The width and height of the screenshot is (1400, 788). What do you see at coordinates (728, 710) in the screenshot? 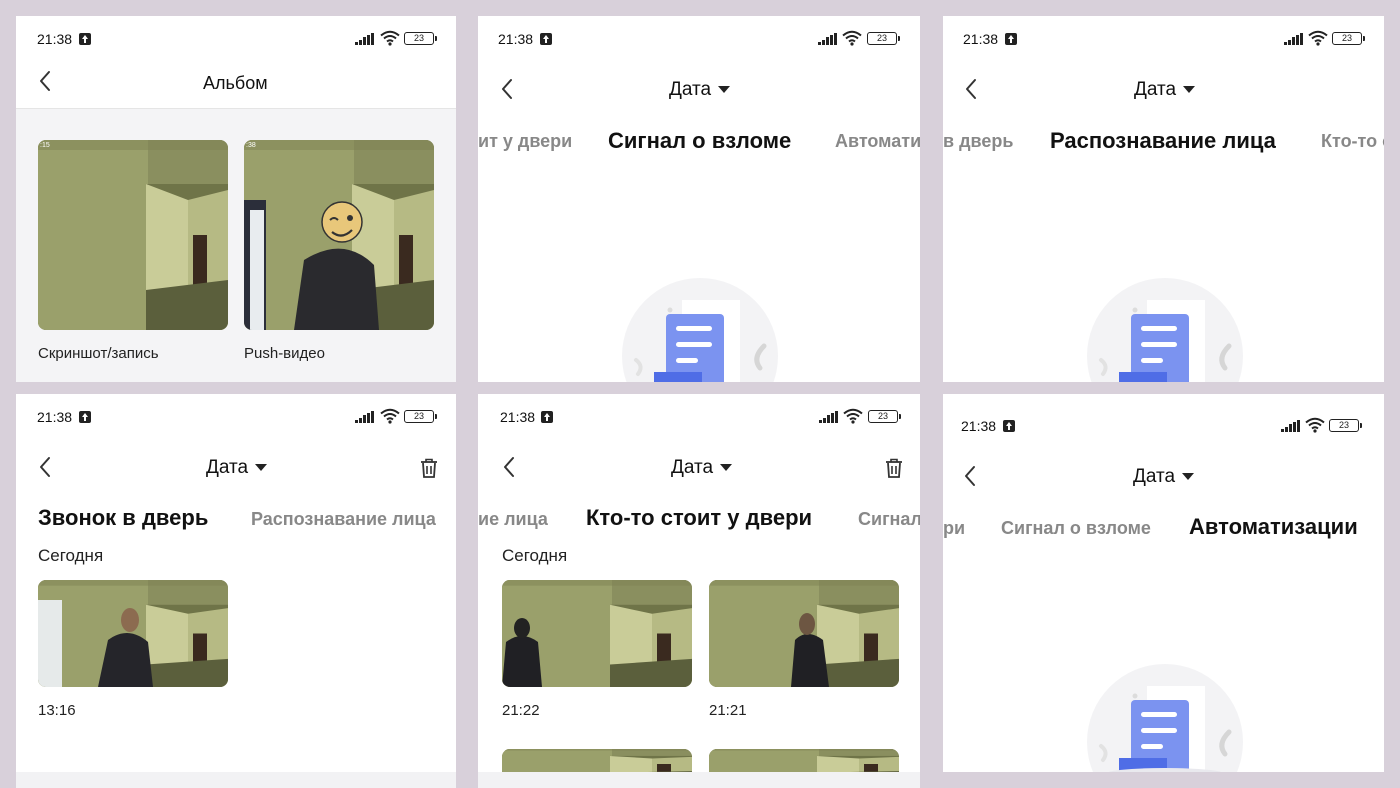
I see `event-time: 21:21` at bounding box center [728, 710].